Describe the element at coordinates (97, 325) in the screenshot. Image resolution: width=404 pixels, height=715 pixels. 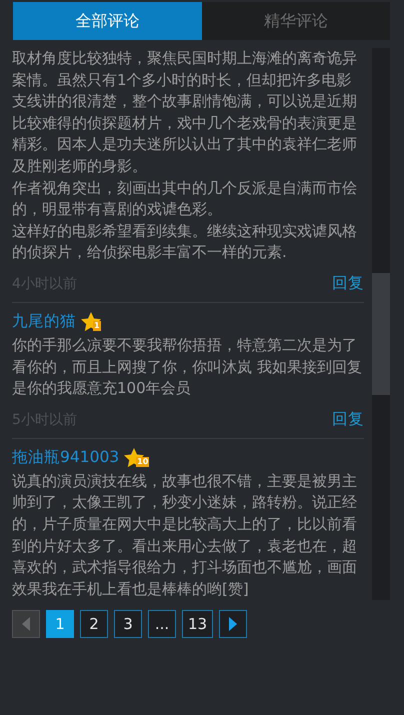
I see `level-badge: 1` at that location.